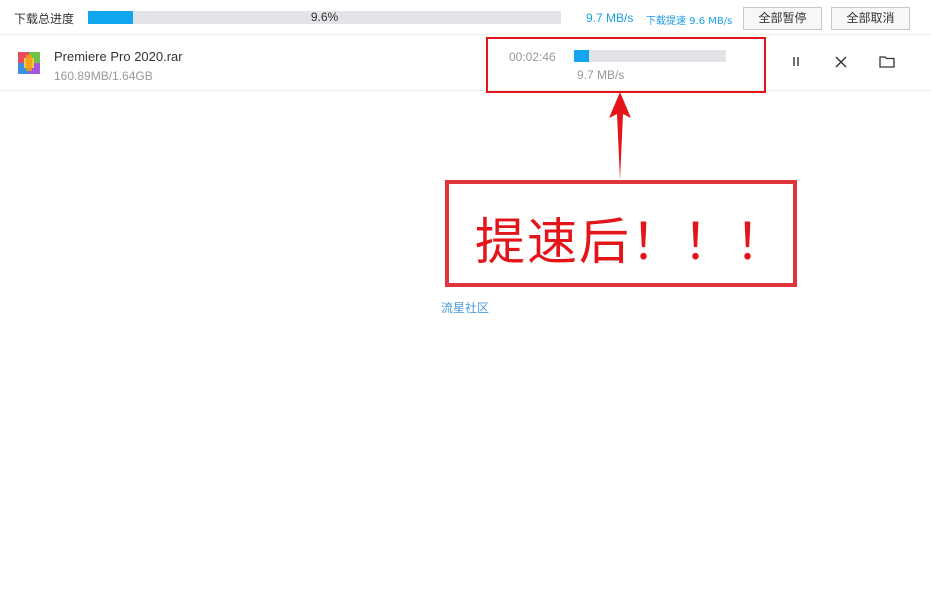 The width and height of the screenshot is (931, 613). I want to click on file-size: 160.89MB/1.64GB, so click(103, 76).